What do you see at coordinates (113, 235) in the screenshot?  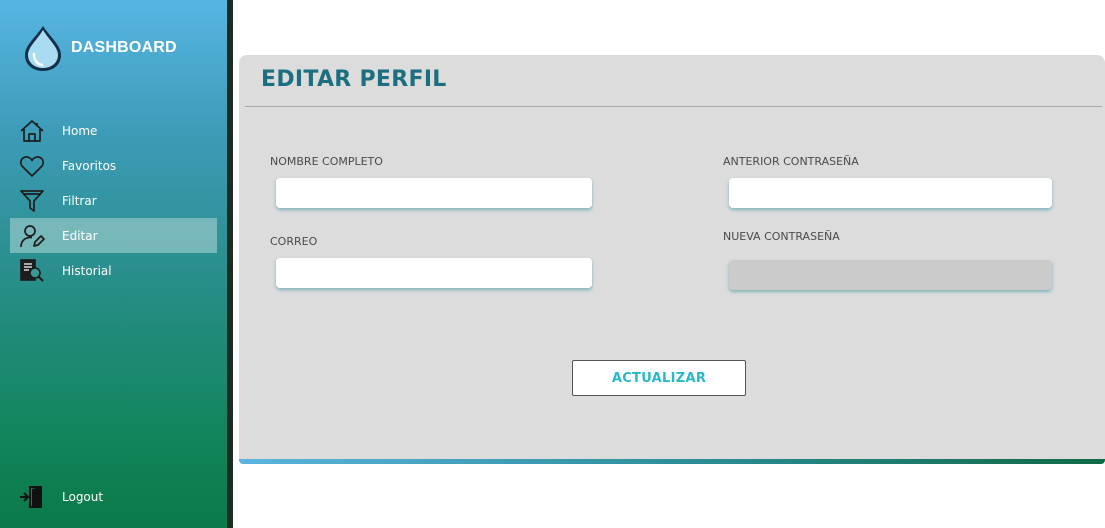 I see `sidebar-item-editar: Editar` at bounding box center [113, 235].